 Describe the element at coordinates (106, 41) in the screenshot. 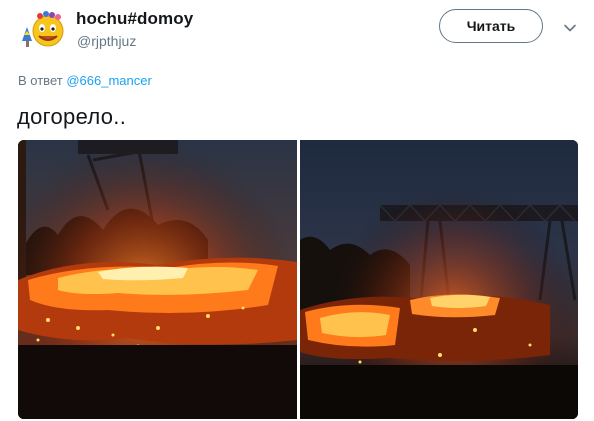

I see `author-handle: @rjpthjuz` at that location.